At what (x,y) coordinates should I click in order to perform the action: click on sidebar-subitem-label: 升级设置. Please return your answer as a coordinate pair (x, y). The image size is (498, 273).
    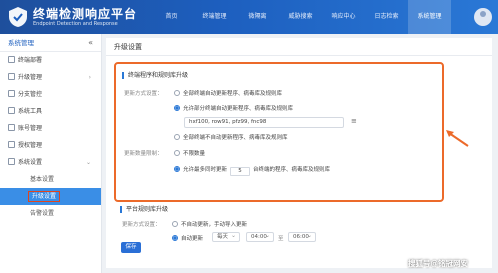
    Looking at the image, I should click on (44, 196).